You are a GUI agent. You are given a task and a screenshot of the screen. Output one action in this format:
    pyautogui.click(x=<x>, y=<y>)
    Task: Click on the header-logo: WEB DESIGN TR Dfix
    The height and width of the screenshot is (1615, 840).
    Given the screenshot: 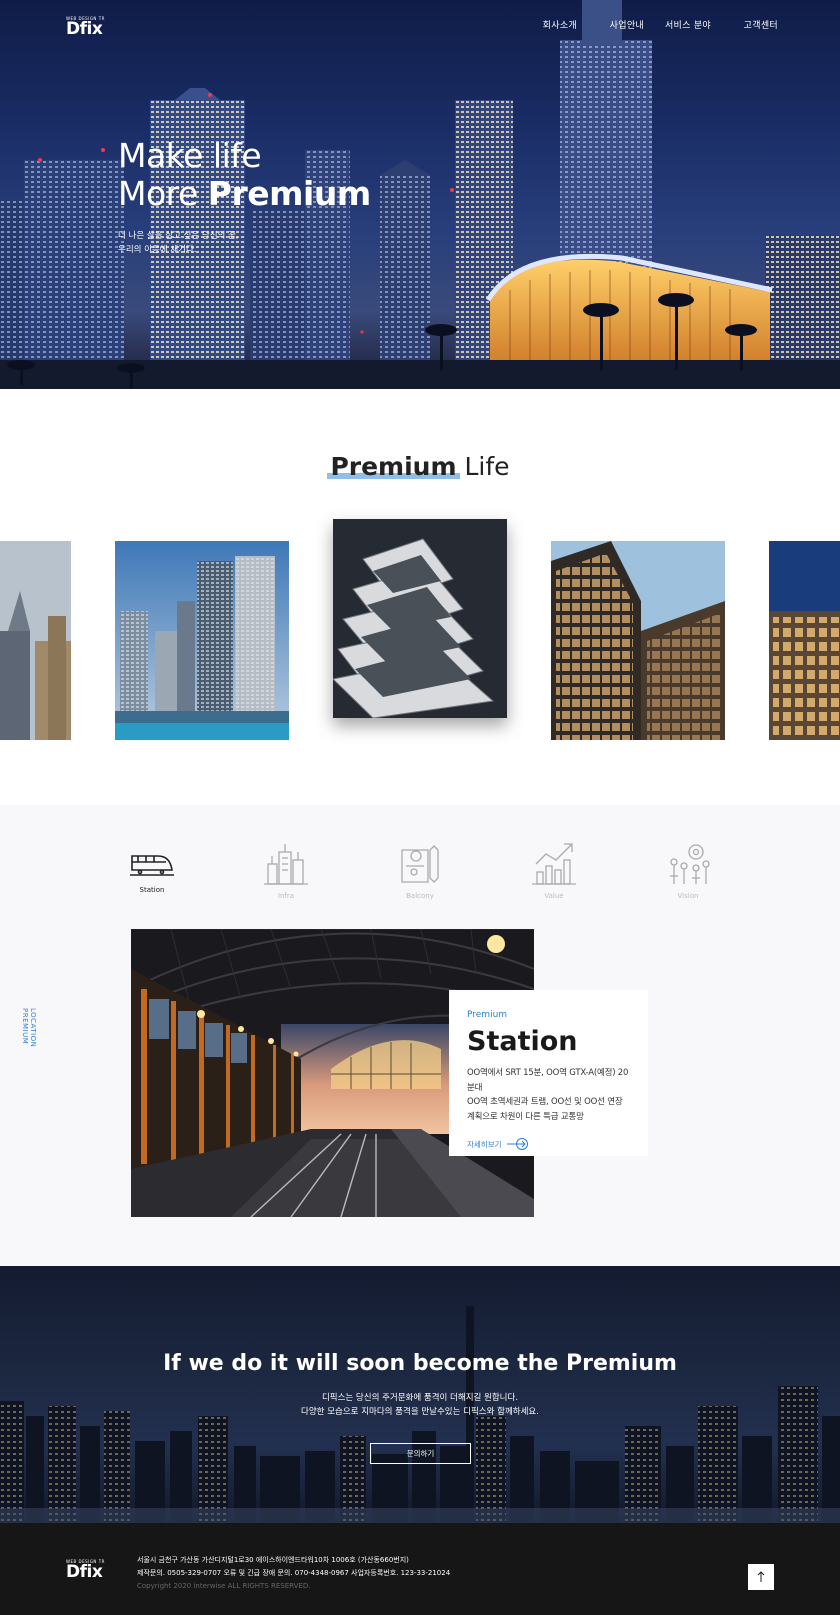 What is the action you would take?
    pyautogui.click(x=85, y=27)
    